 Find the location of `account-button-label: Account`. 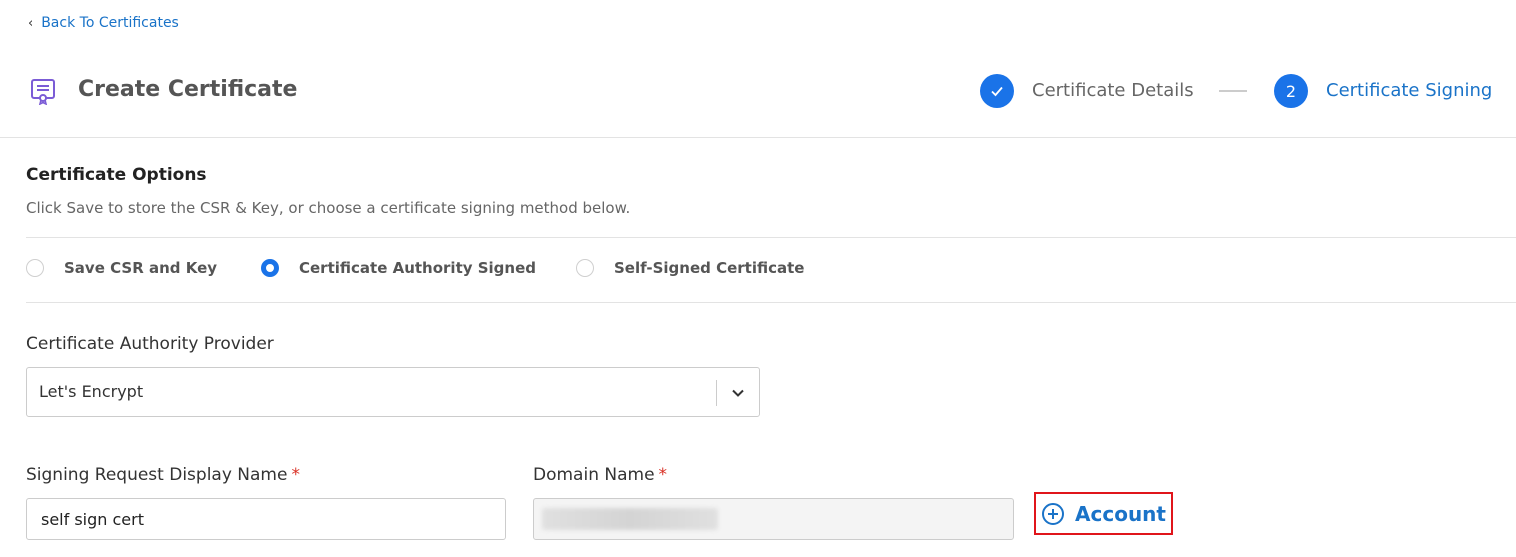

account-button-label: Account is located at coordinates (1120, 513).